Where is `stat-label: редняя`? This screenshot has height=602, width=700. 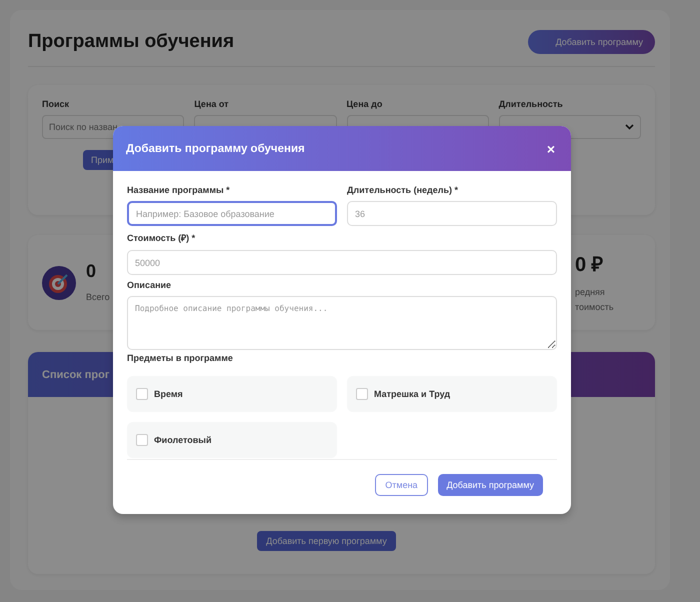
stat-label: редняя is located at coordinates (590, 292).